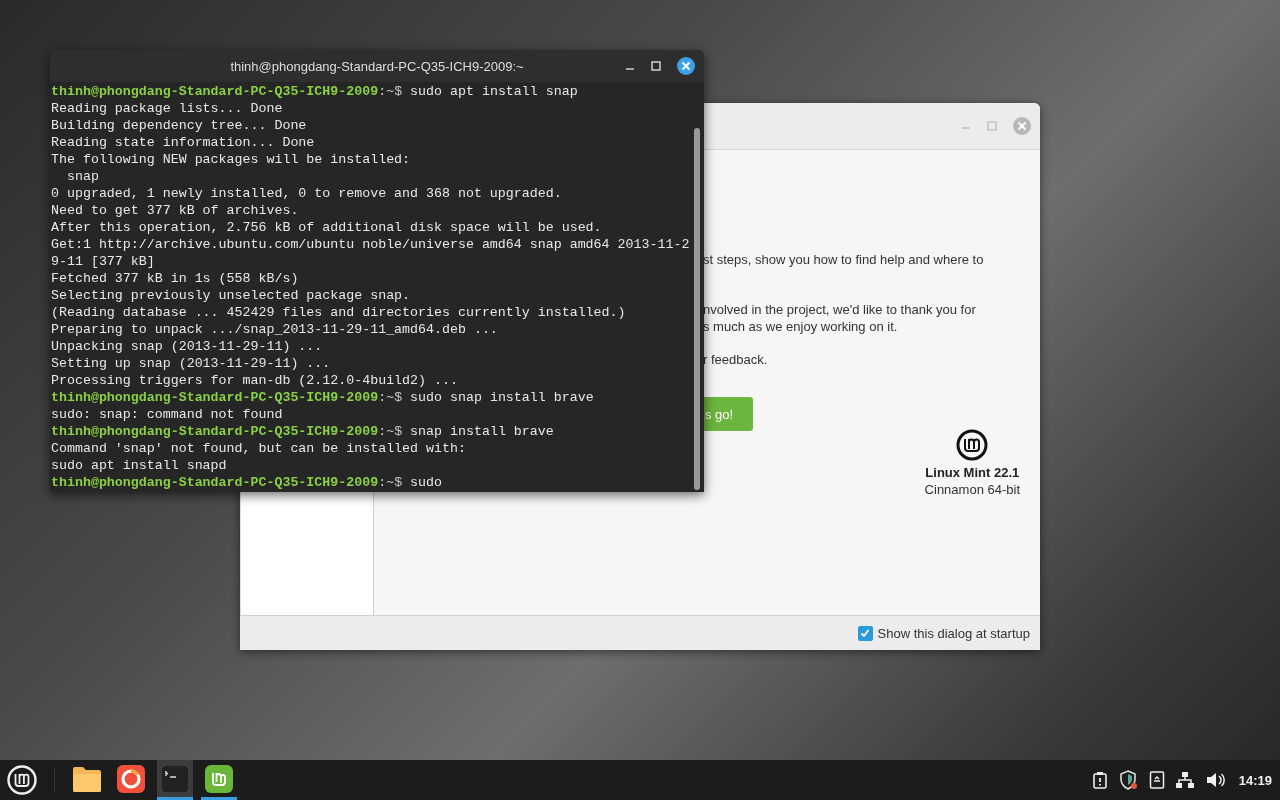  I want to click on terminal-icon, so click(175, 778).